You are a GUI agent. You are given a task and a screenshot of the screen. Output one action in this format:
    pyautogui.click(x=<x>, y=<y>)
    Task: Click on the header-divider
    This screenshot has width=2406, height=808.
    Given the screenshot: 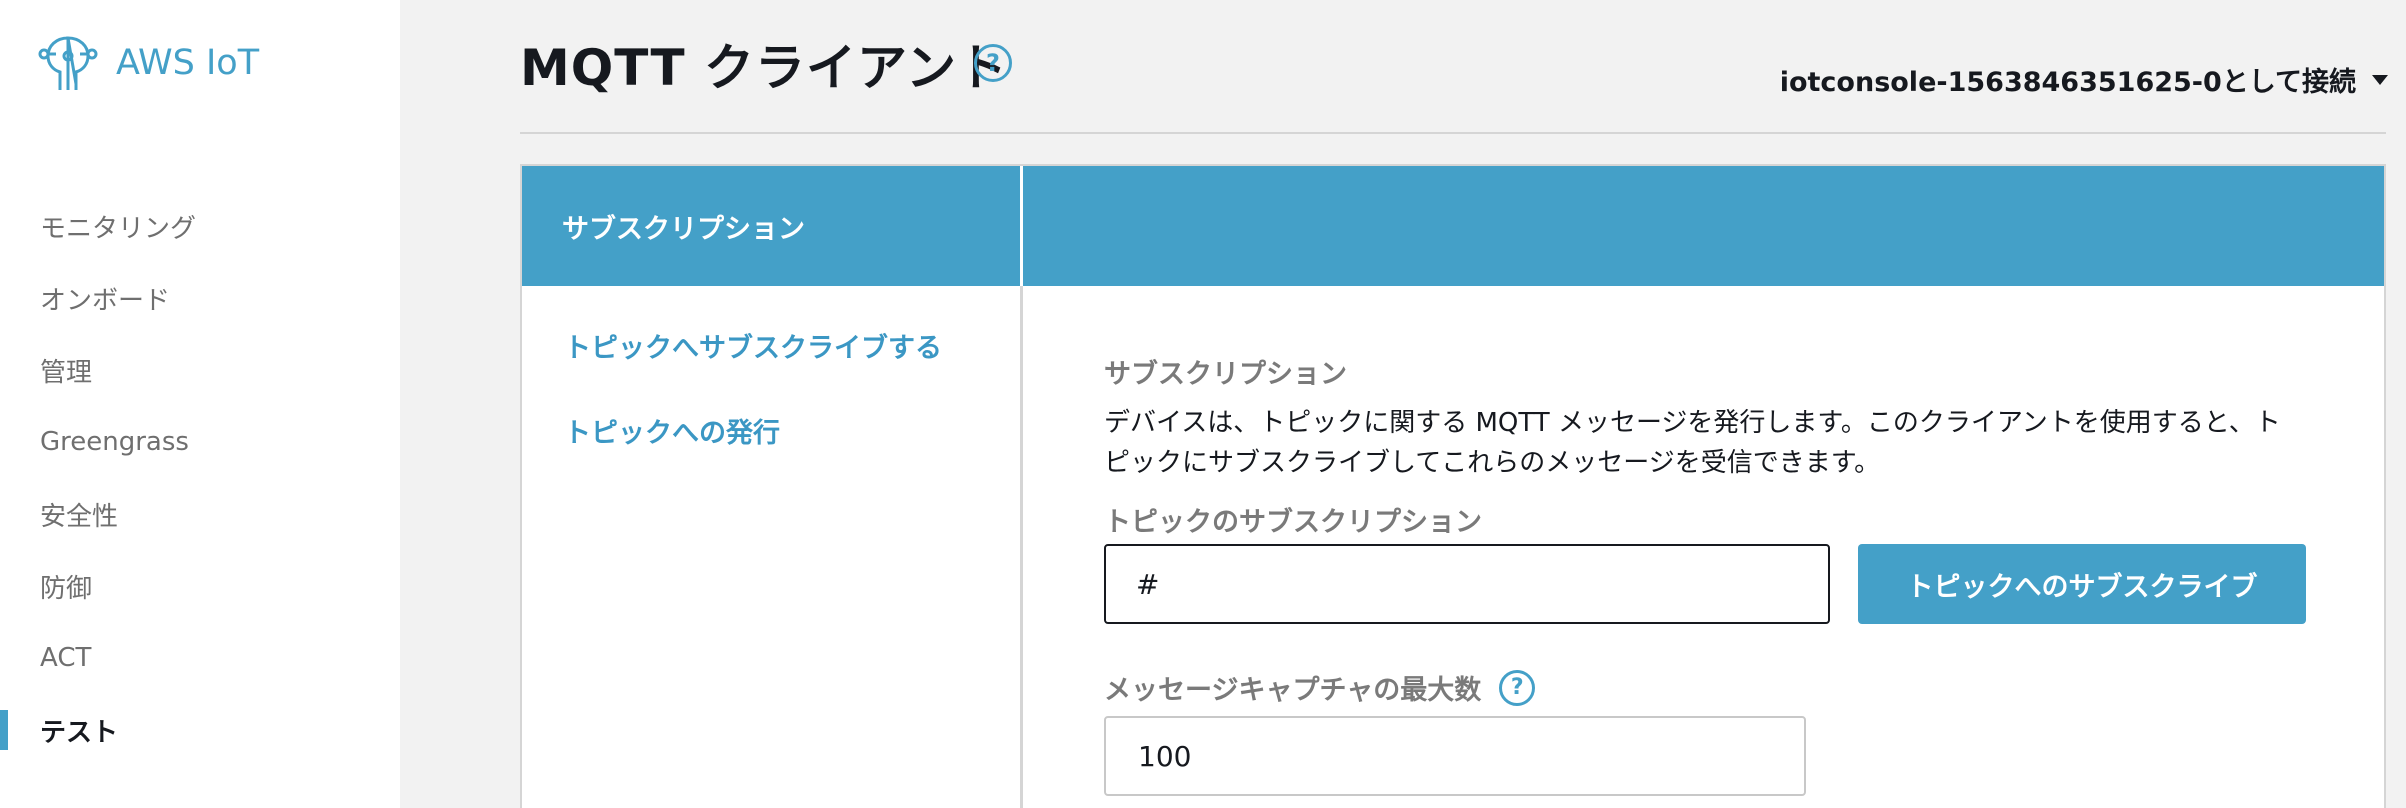 What is the action you would take?
    pyautogui.click(x=1453, y=133)
    